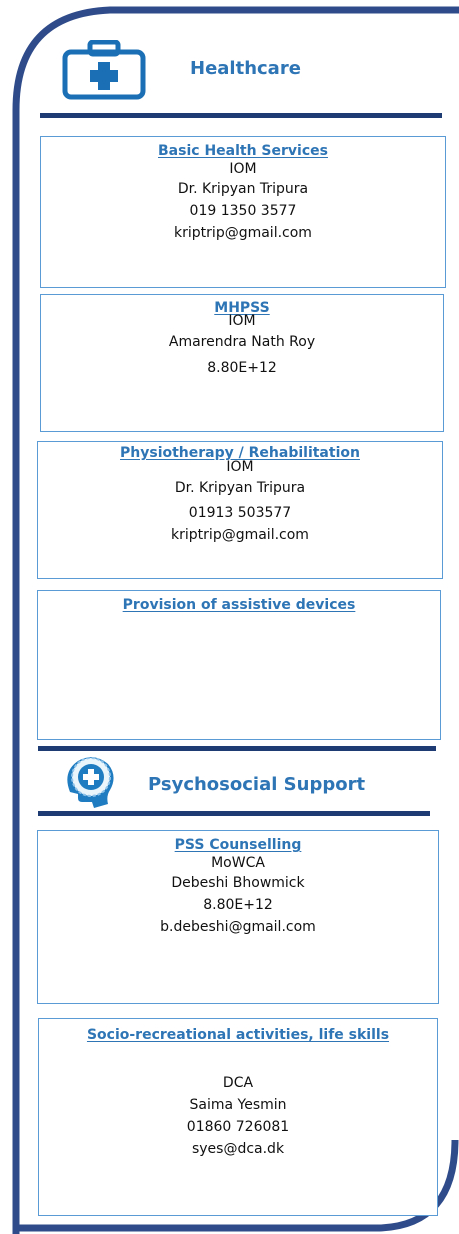 This screenshot has width=459, height=1234. I want to click on organization: DCA, so click(238, 1083).